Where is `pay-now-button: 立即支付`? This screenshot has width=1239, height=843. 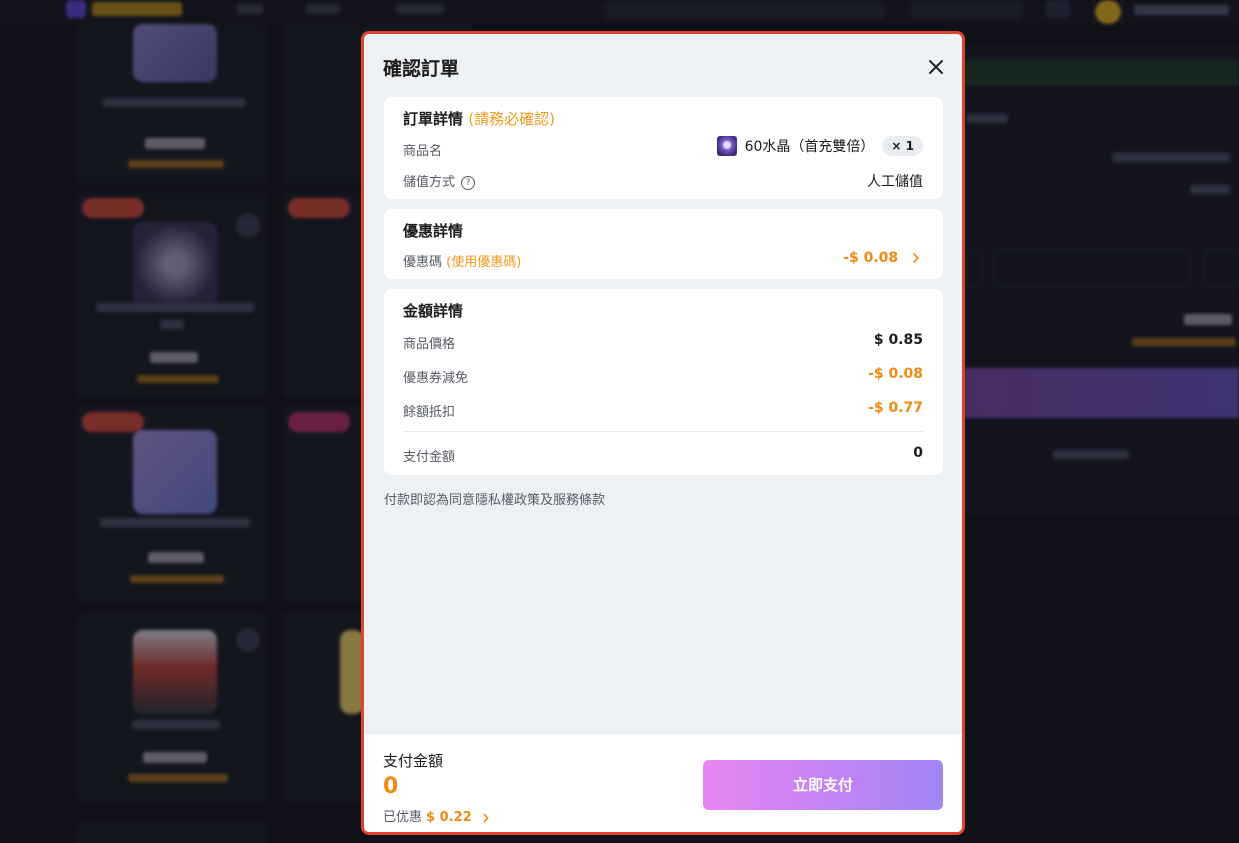
pay-now-button: 立即支付 is located at coordinates (823, 785).